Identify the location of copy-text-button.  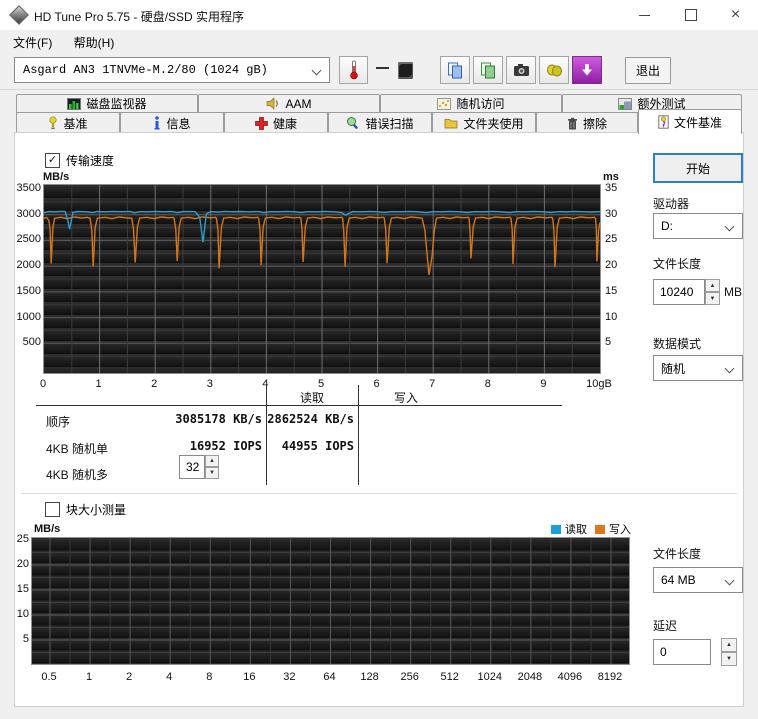
(455, 70).